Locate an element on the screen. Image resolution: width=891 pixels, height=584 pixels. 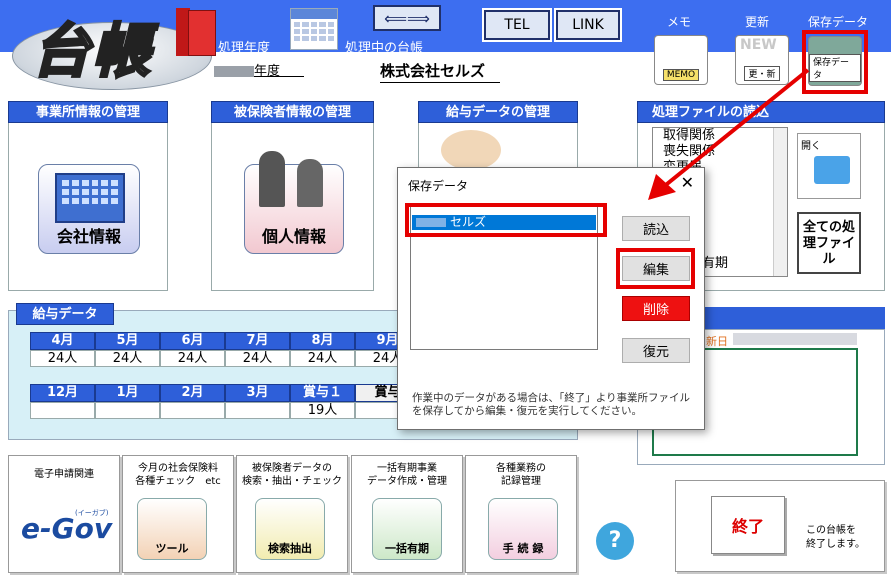
blurred-date is located at coordinates (795, 339).